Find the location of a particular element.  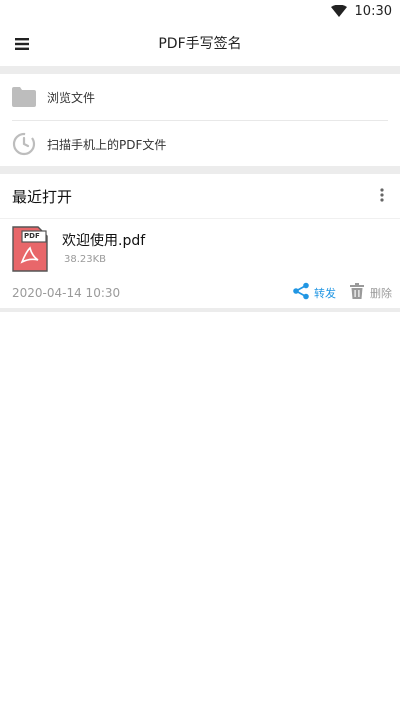

menu-button is located at coordinates (22, 44).